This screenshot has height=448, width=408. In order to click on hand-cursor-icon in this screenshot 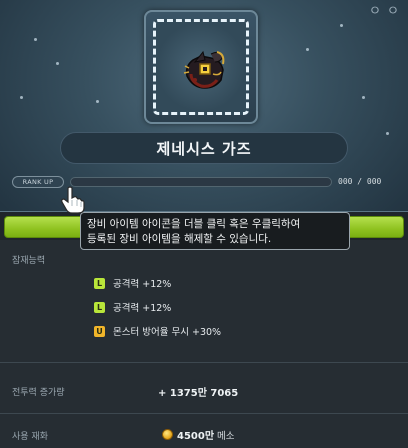, I will do `click(73, 200)`.